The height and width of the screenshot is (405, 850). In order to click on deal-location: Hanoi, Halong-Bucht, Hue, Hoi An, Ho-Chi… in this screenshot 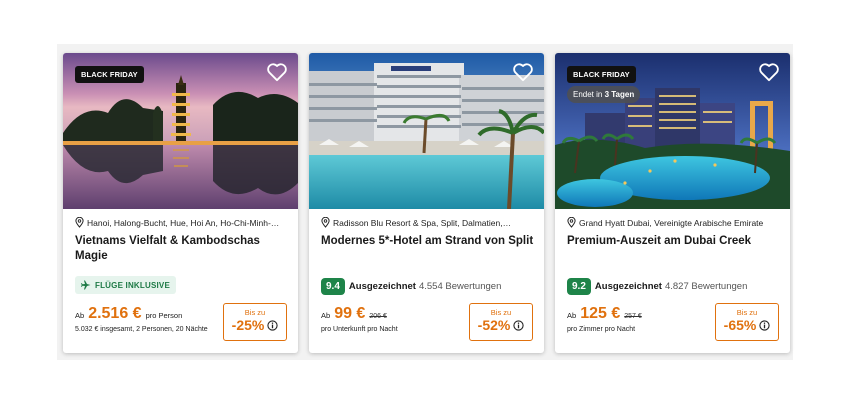, I will do `click(181, 222)`.